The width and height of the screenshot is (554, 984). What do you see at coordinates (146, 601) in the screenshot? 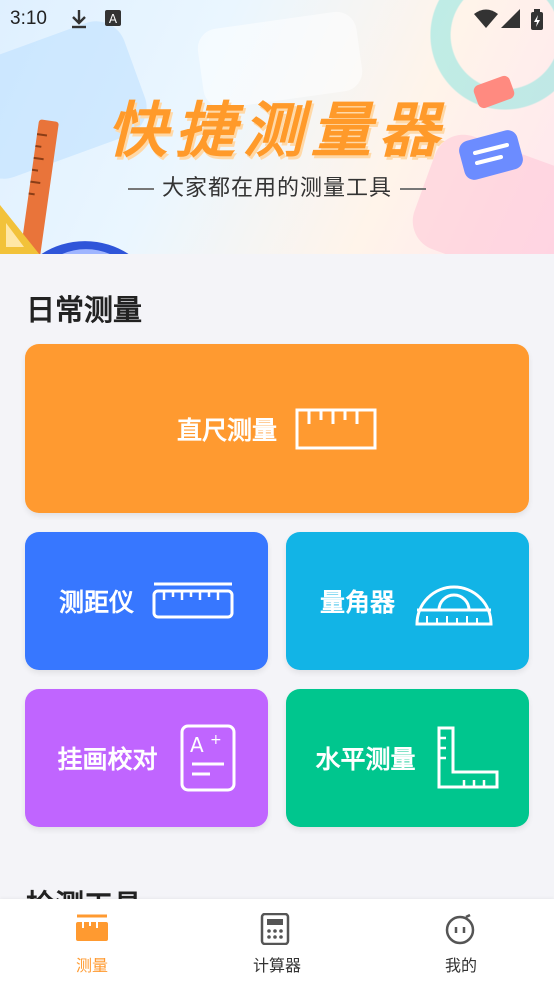
I see `distance-meter-card: 测距仪` at bounding box center [146, 601].